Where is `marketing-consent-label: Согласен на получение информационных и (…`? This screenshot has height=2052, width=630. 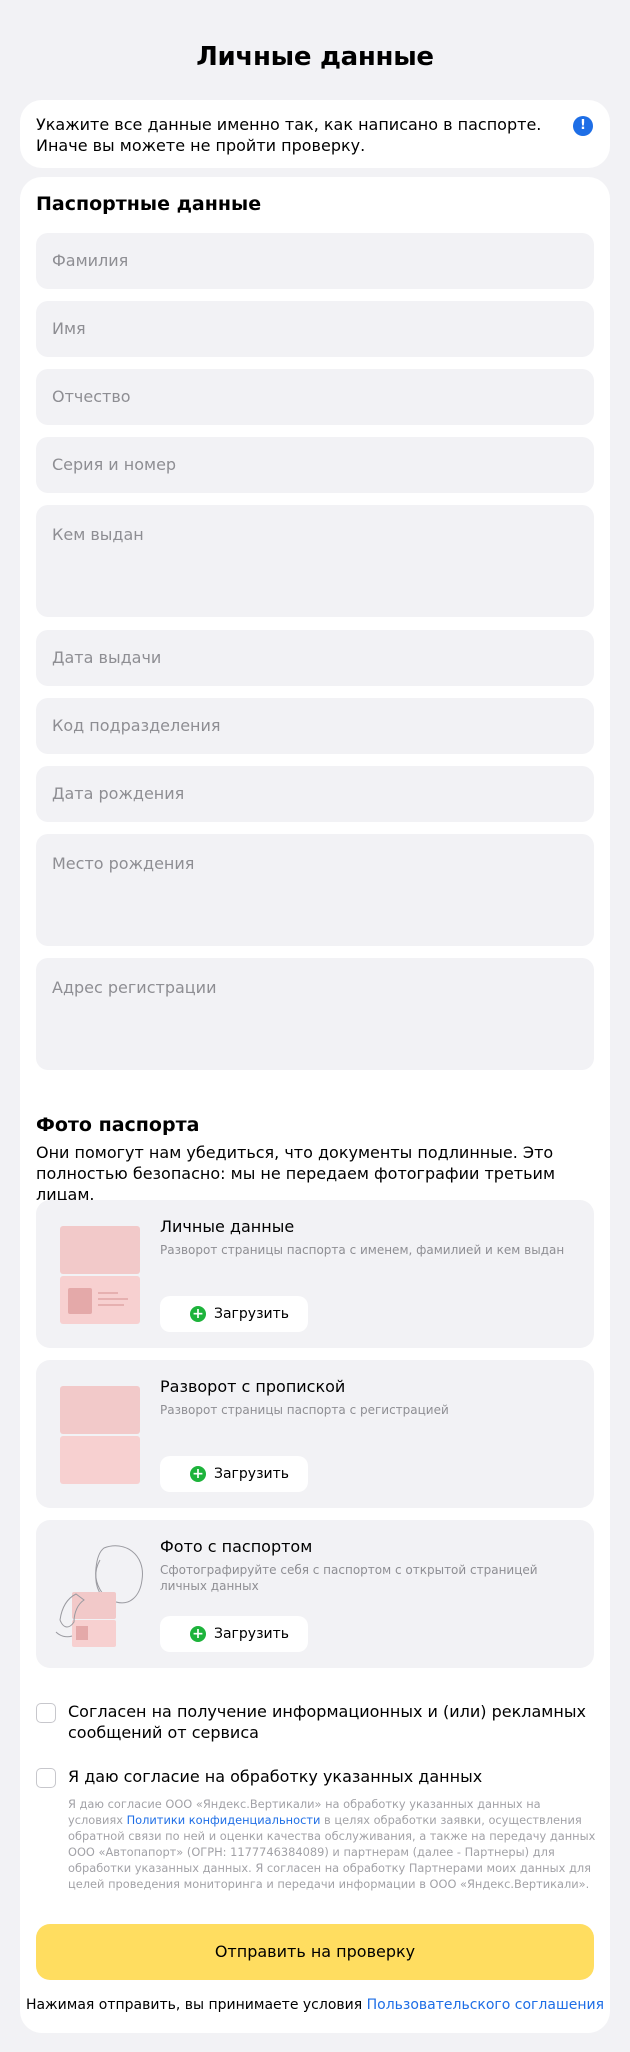
marketing-consent-label: Согласен на получение информационных и (… is located at coordinates (327, 1722).